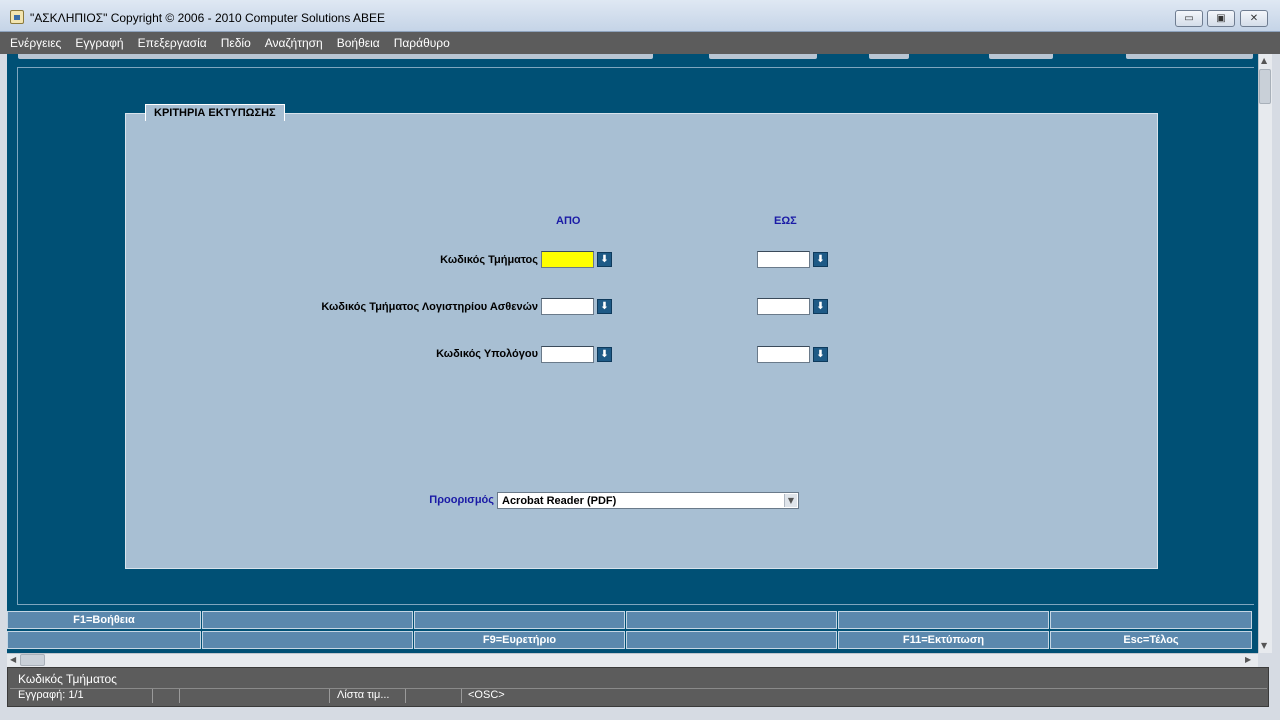 The height and width of the screenshot is (720, 1280). What do you see at coordinates (13, 659) in the screenshot?
I see `scroll-left-icon: ◀` at bounding box center [13, 659].